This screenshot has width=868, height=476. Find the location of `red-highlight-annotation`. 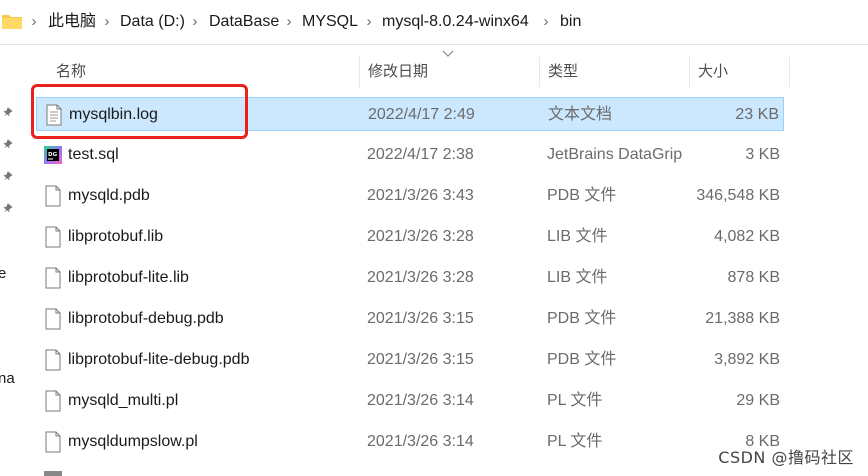

red-highlight-annotation is located at coordinates (139, 111).